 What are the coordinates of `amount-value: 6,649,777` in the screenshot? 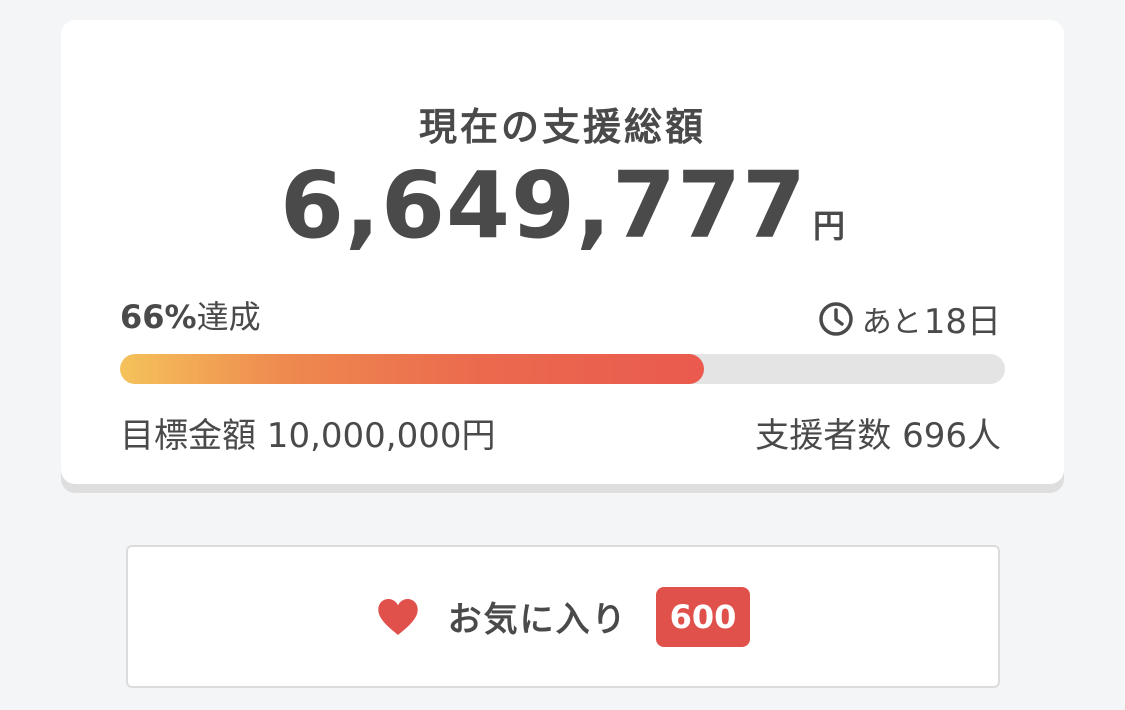 It's located at (543, 205).